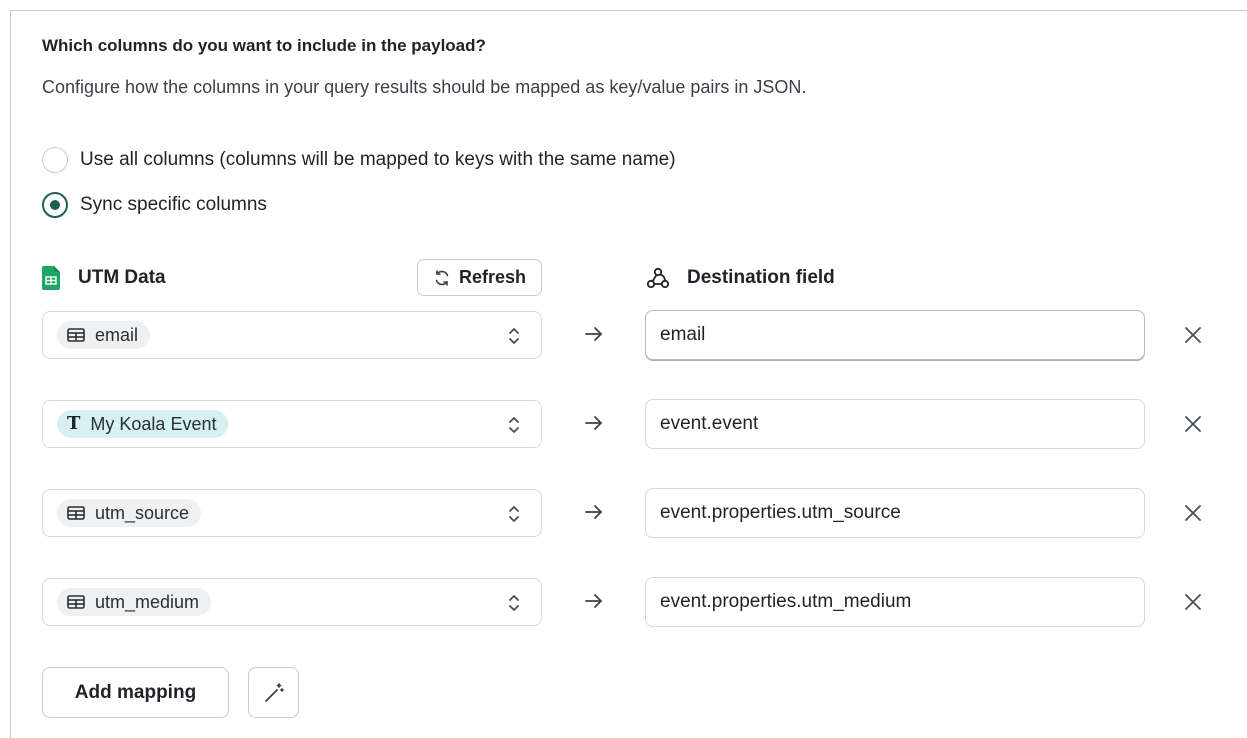 The image size is (1247, 738). I want to click on radio-circle-checked, so click(55, 205).